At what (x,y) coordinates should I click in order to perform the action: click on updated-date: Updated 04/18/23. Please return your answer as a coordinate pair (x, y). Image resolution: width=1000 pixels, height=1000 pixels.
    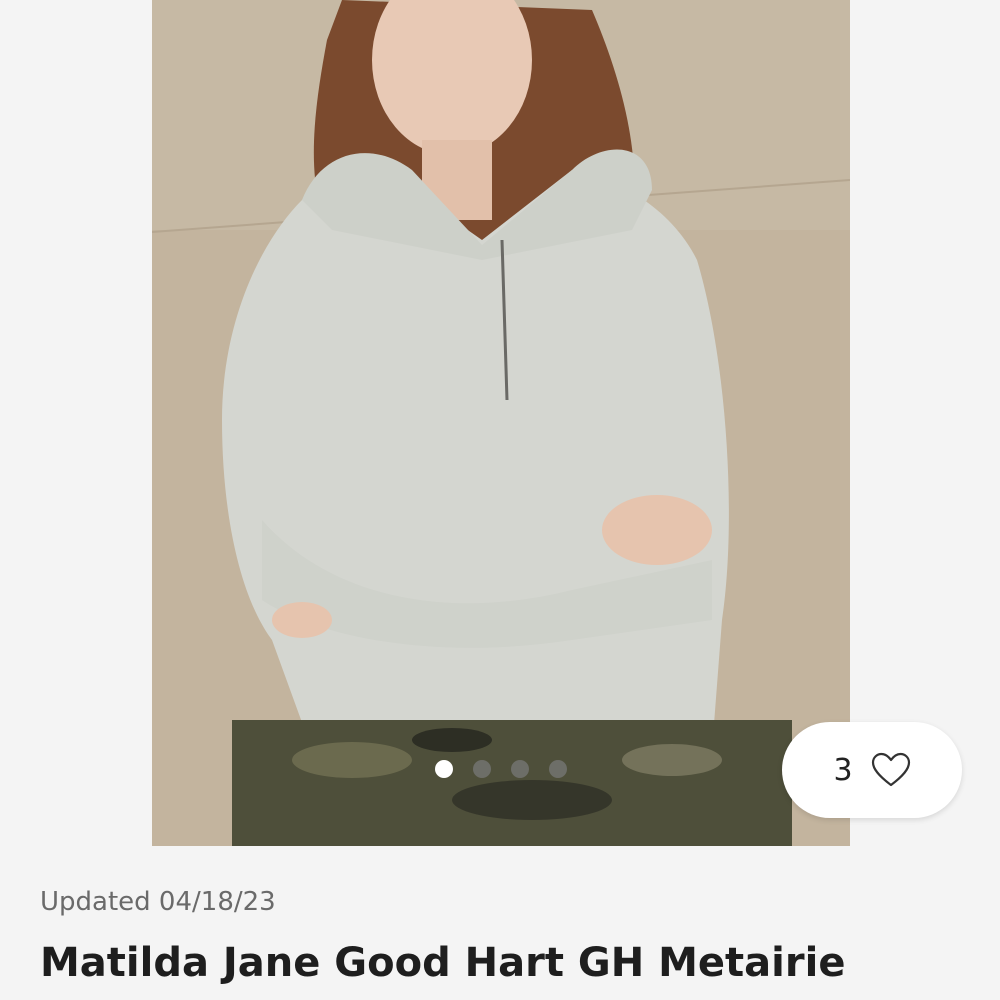
    Looking at the image, I should click on (158, 902).